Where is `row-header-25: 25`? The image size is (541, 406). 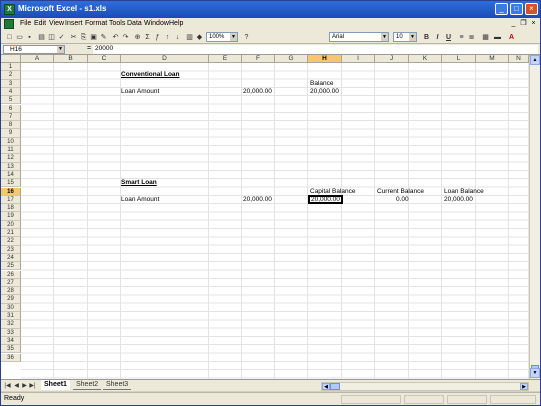
row-header-25: 25 is located at coordinates (11, 266).